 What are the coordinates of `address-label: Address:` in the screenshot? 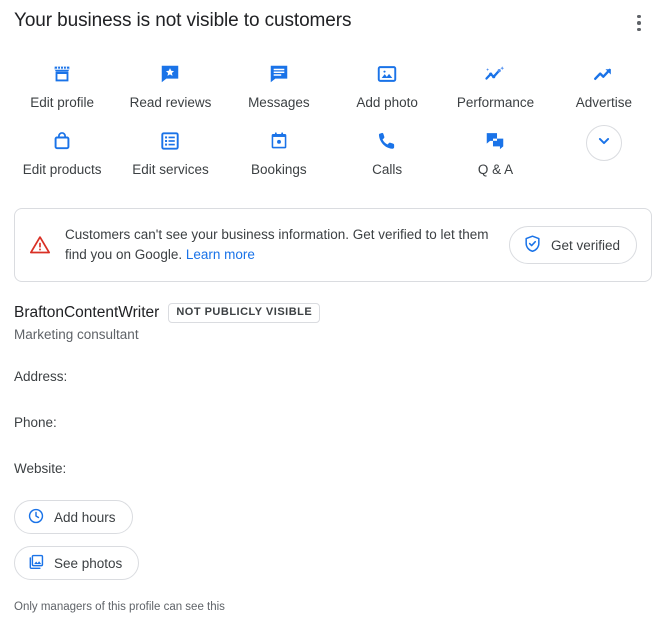 It's located at (41, 376).